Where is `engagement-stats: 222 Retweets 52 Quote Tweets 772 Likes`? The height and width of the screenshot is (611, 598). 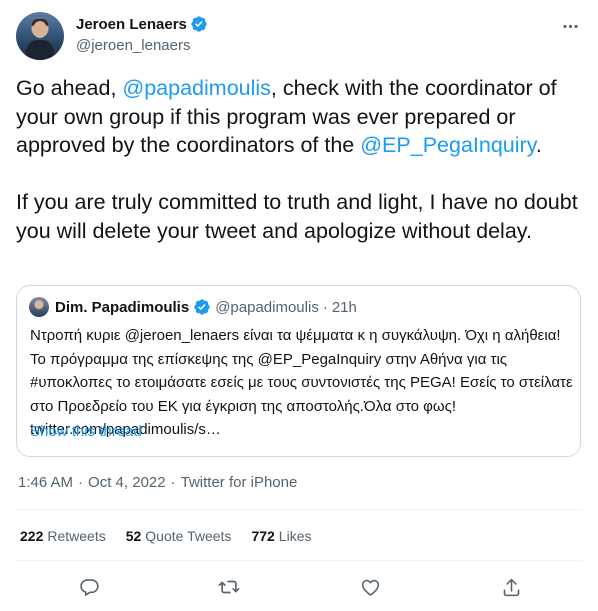 engagement-stats: 222 Retweets 52 Quote Tweets 772 Likes is located at coordinates (165, 536).